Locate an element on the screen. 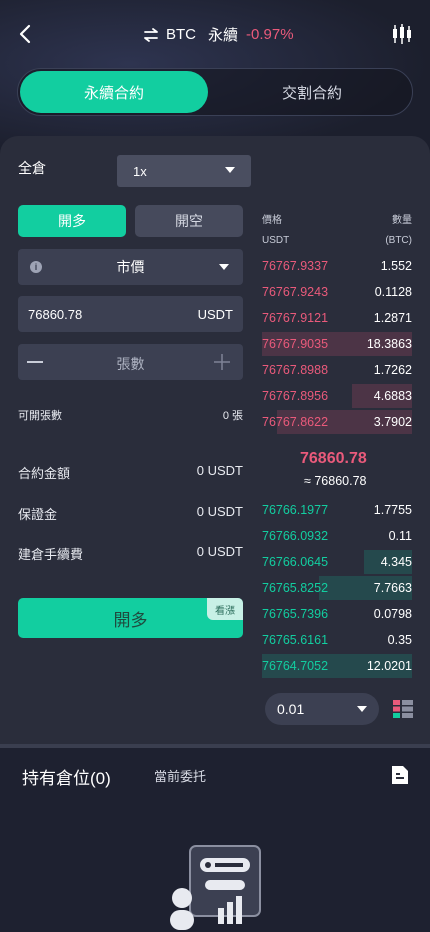  tab-perpetual: 永續合約 is located at coordinates (114, 92).